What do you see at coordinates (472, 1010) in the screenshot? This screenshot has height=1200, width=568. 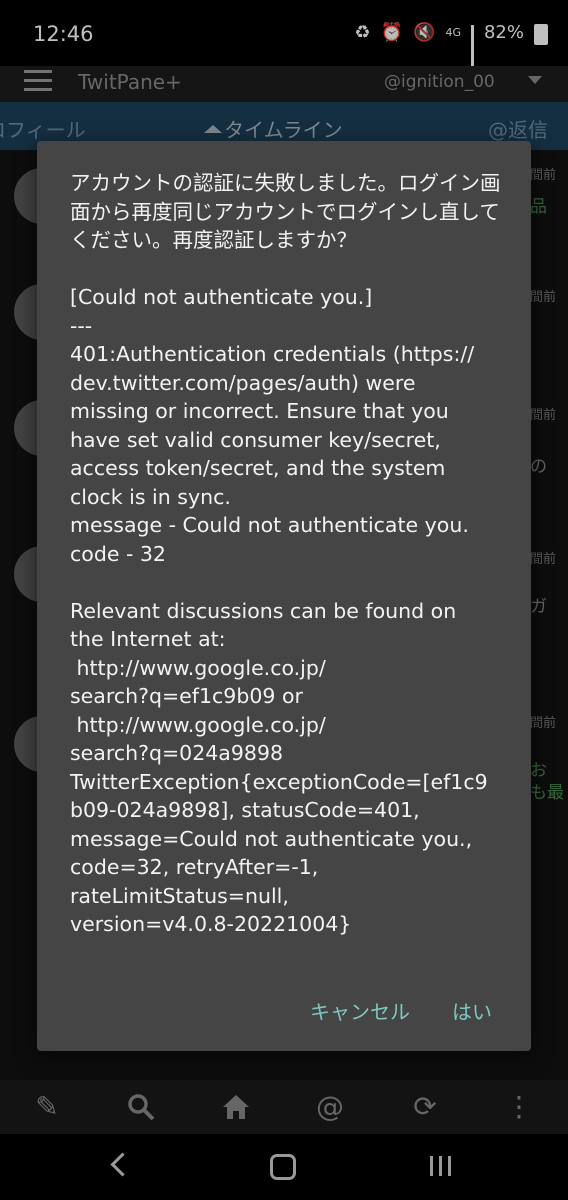 I see `yes-button: はい` at bounding box center [472, 1010].